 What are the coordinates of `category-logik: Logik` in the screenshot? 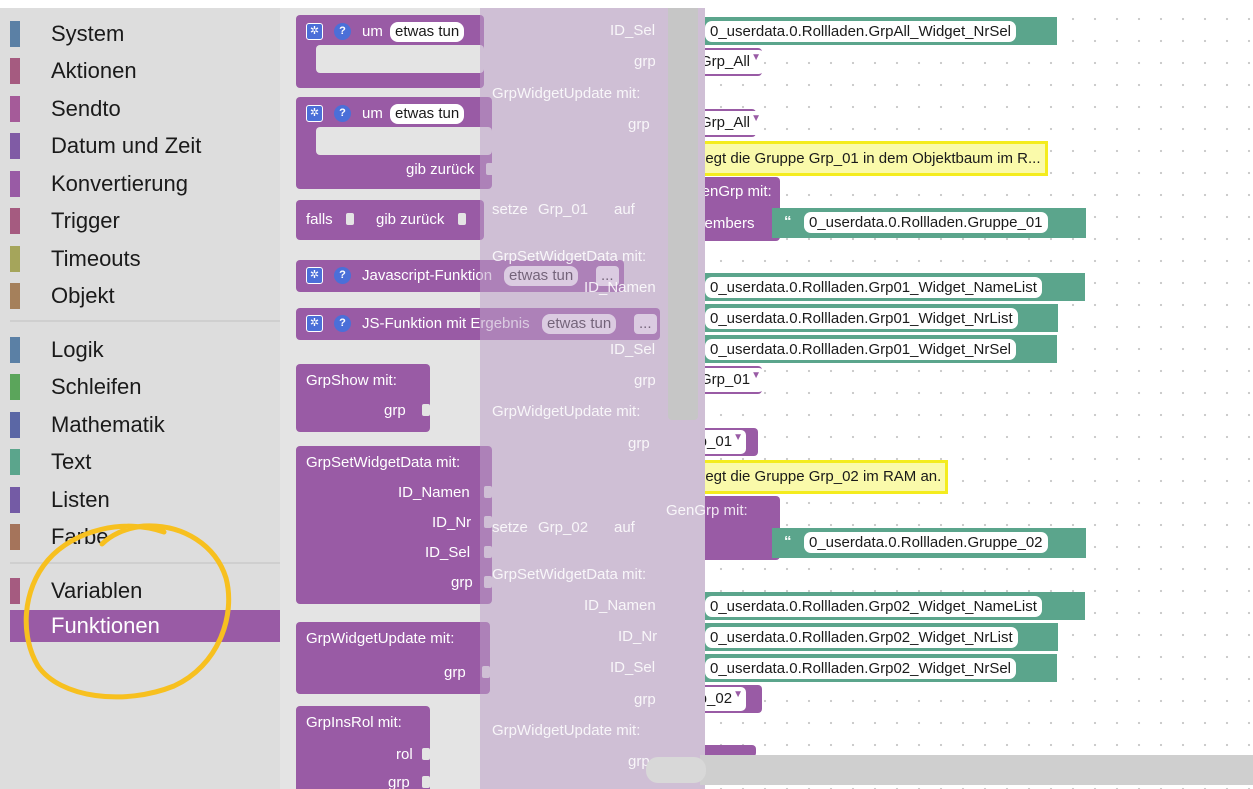 It's located at (145, 350).